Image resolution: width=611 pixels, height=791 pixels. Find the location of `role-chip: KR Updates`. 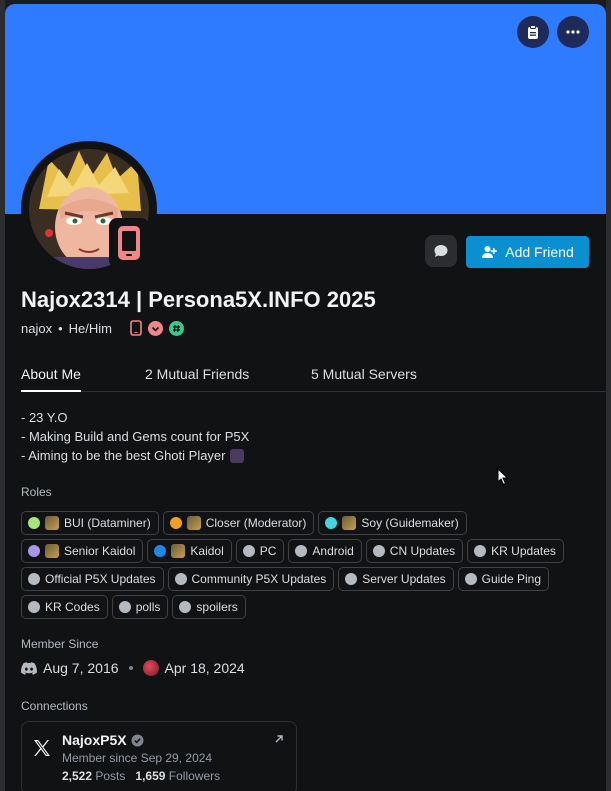

role-chip: KR Updates is located at coordinates (515, 551).